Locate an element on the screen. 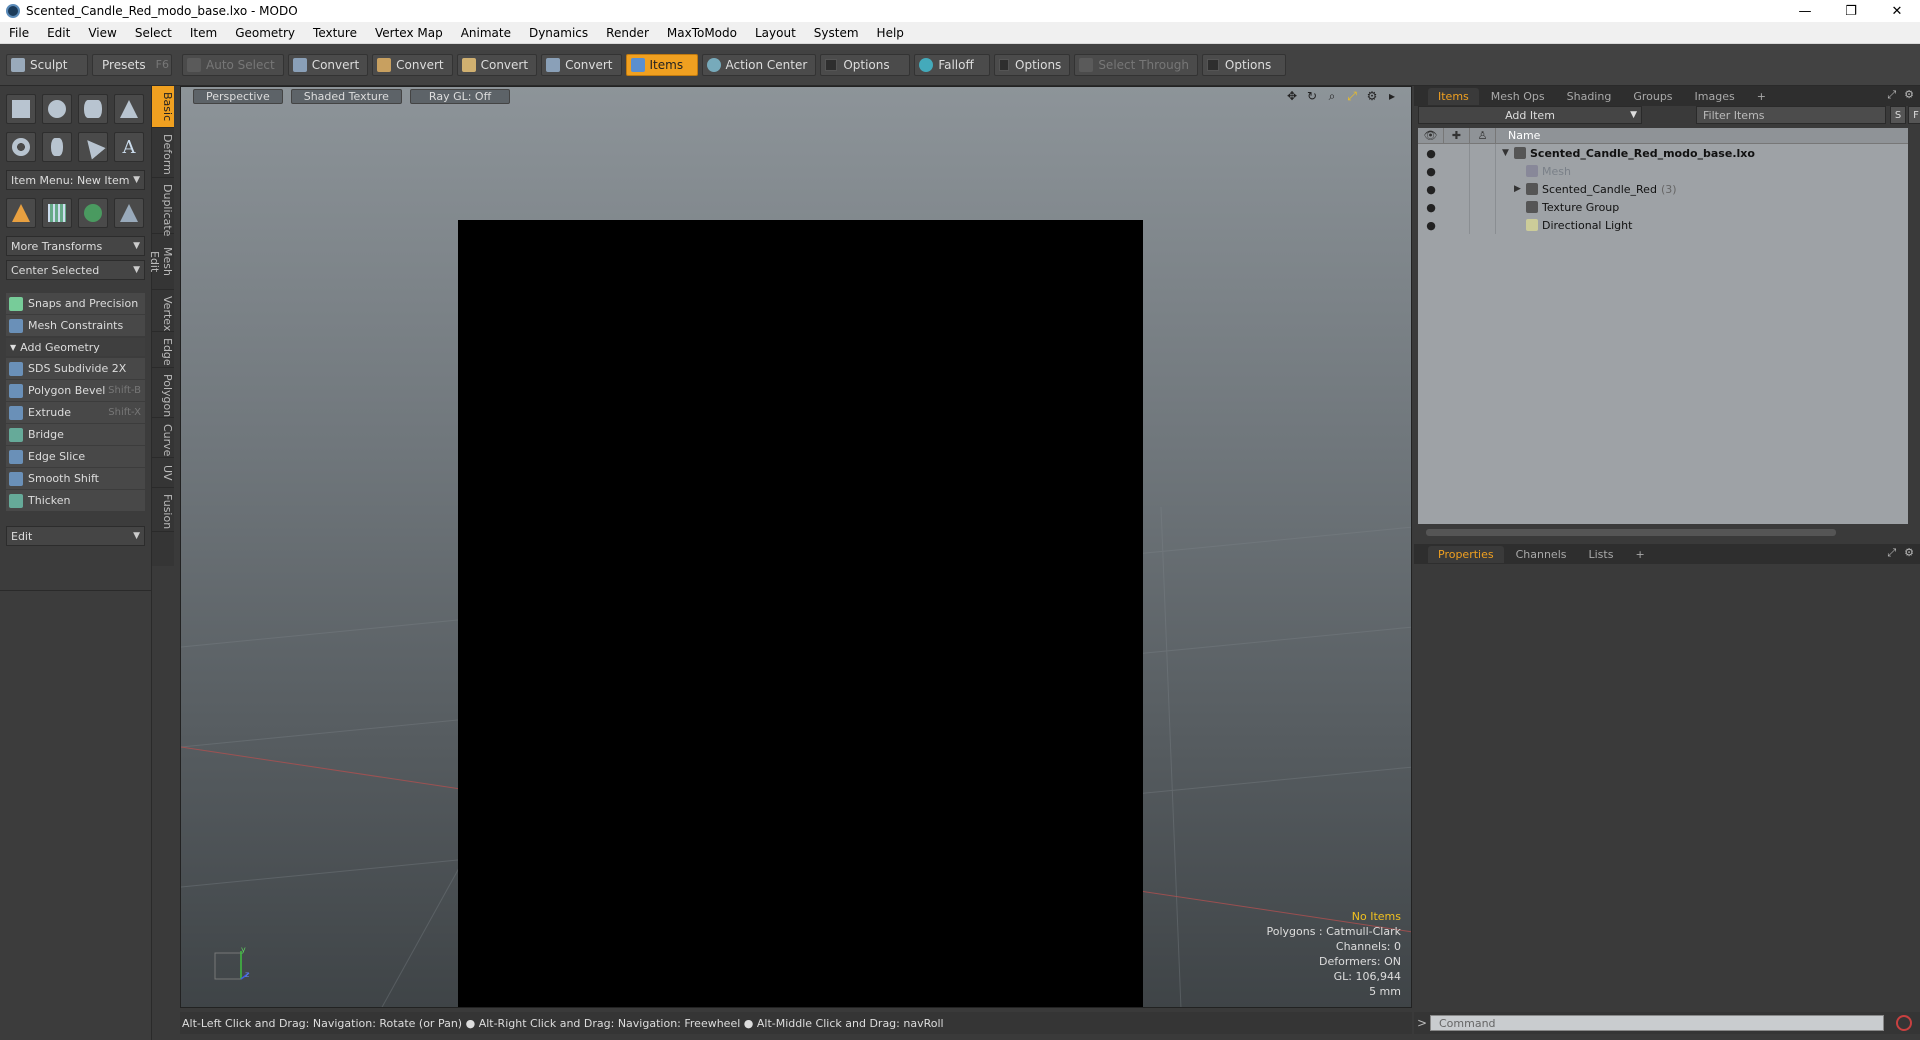 Image resolution: width=1920 pixels, height=1040 pixels. tab-images: Images is located at coordinates (1715, 96).